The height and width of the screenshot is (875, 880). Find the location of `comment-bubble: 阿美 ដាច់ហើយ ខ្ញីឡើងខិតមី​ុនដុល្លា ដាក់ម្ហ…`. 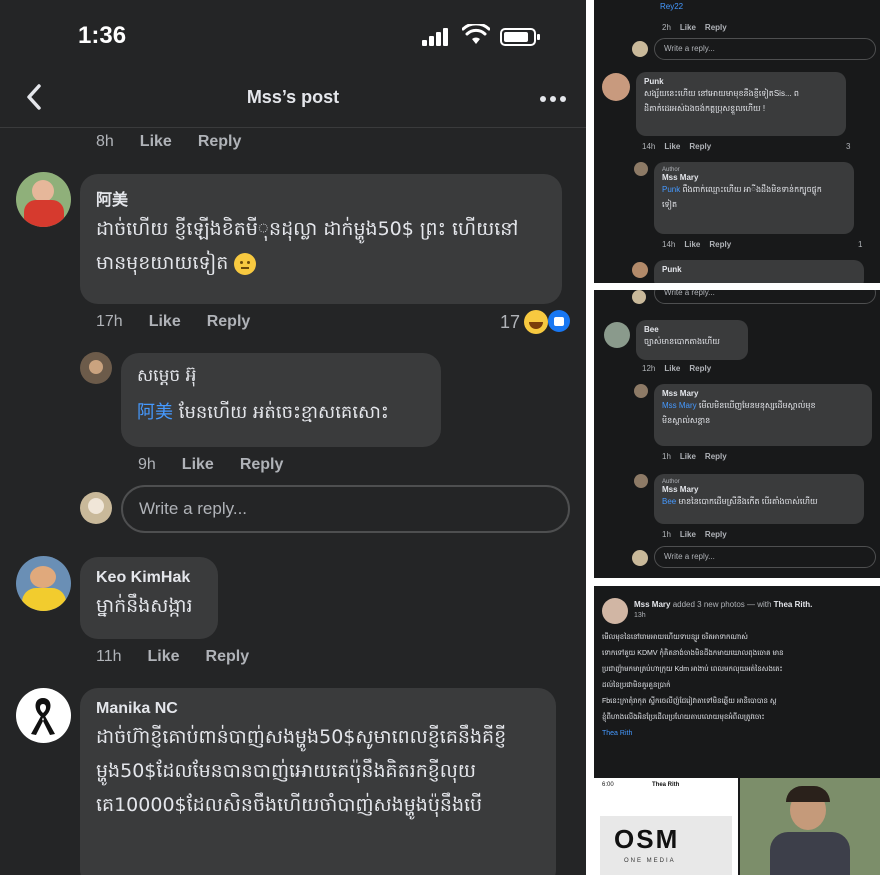

comment-bubble: 阿美 ដាច់ហើយ ខ្ញីឡើងខិតមី​ុនដុល្លា ដាក់ម្ហ… is located at coordinates (321, 239).